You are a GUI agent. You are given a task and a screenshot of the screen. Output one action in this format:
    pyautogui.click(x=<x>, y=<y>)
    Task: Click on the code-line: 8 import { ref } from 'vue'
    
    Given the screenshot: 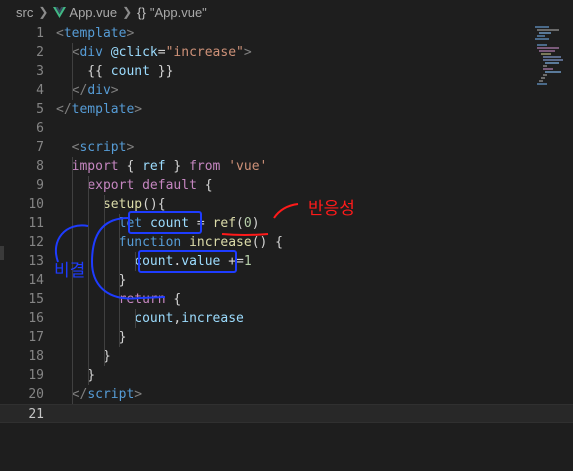 What is the action you would take?
    pyautogui.click(x=286, y=166)
    